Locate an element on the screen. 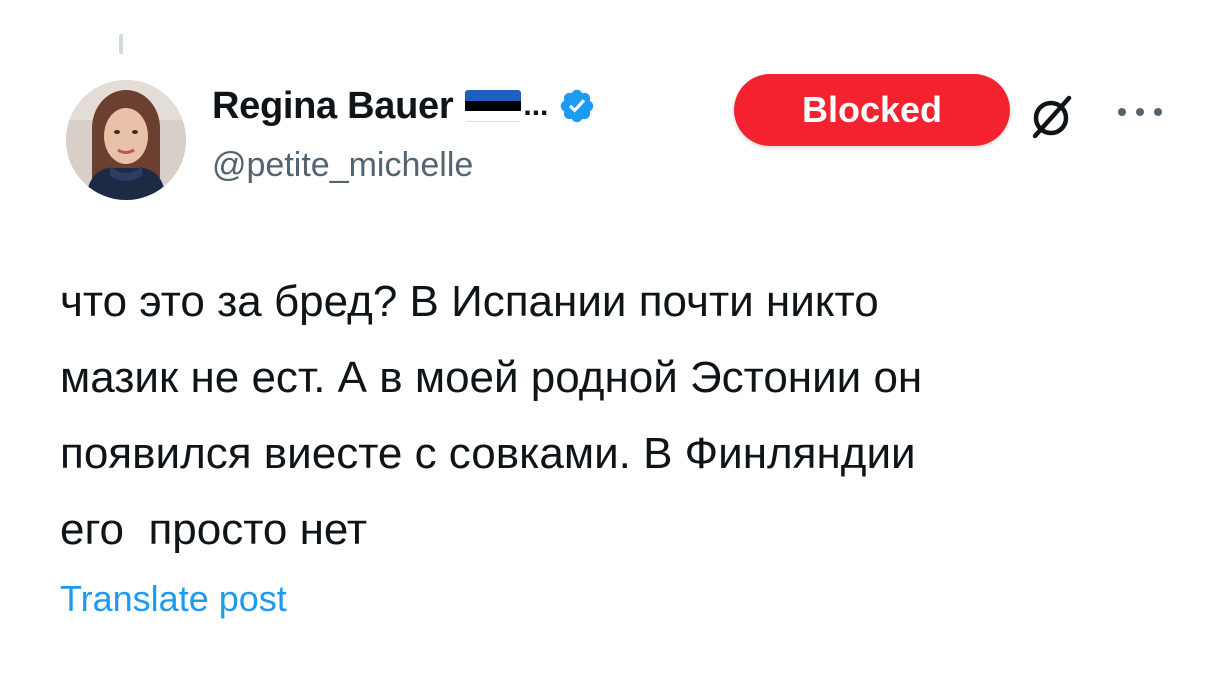  estonia-flag-icon is located at coordinates (493, 106).